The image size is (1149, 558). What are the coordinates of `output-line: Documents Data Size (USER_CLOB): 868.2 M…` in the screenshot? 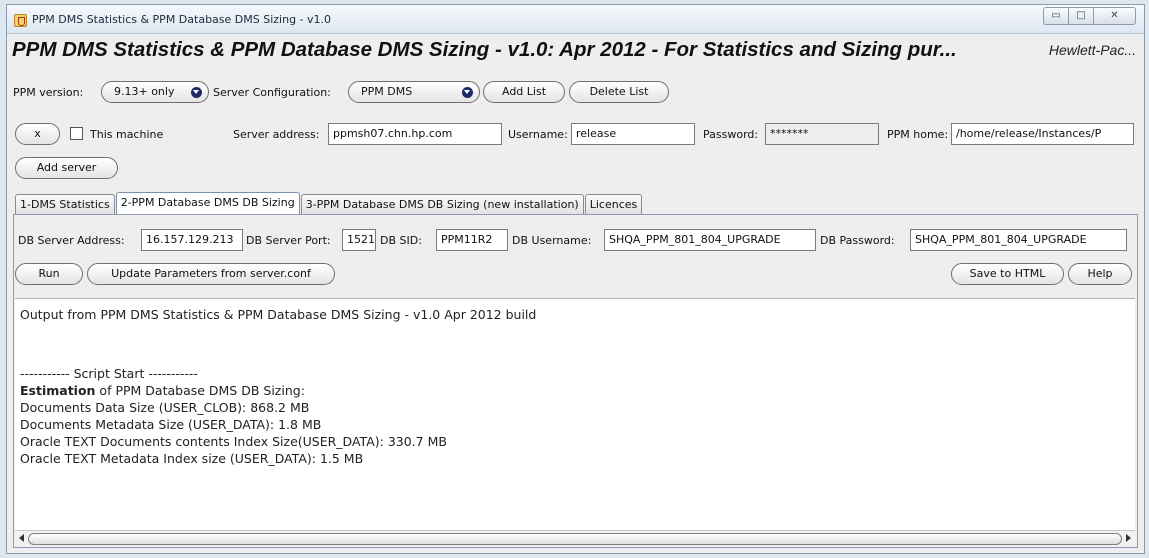 It's located at (165, 407).